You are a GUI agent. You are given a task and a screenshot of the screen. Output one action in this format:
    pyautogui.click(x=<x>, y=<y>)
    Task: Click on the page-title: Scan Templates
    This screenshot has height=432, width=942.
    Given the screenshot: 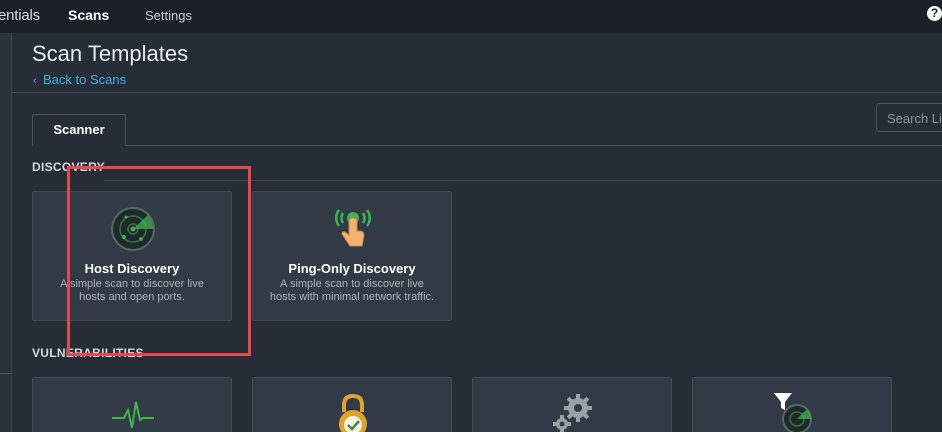 What is the action you would take?
    pyautogui.click(x=110, y=53)
    